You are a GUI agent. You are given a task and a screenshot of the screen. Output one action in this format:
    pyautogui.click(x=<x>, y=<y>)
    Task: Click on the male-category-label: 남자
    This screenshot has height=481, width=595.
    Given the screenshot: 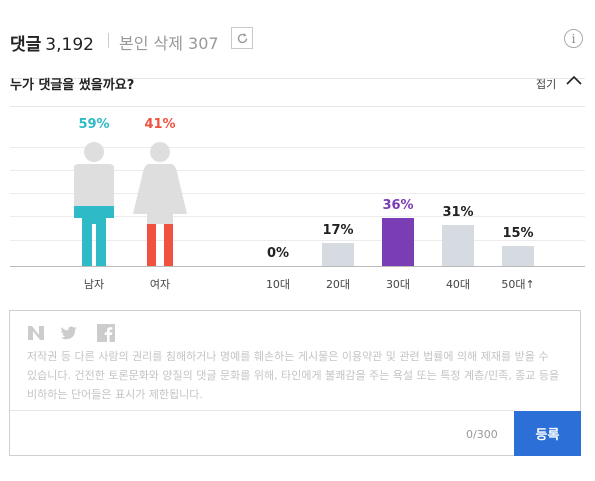 What is the action you would take?
    pyautogui.click(x=94, y=284)
    